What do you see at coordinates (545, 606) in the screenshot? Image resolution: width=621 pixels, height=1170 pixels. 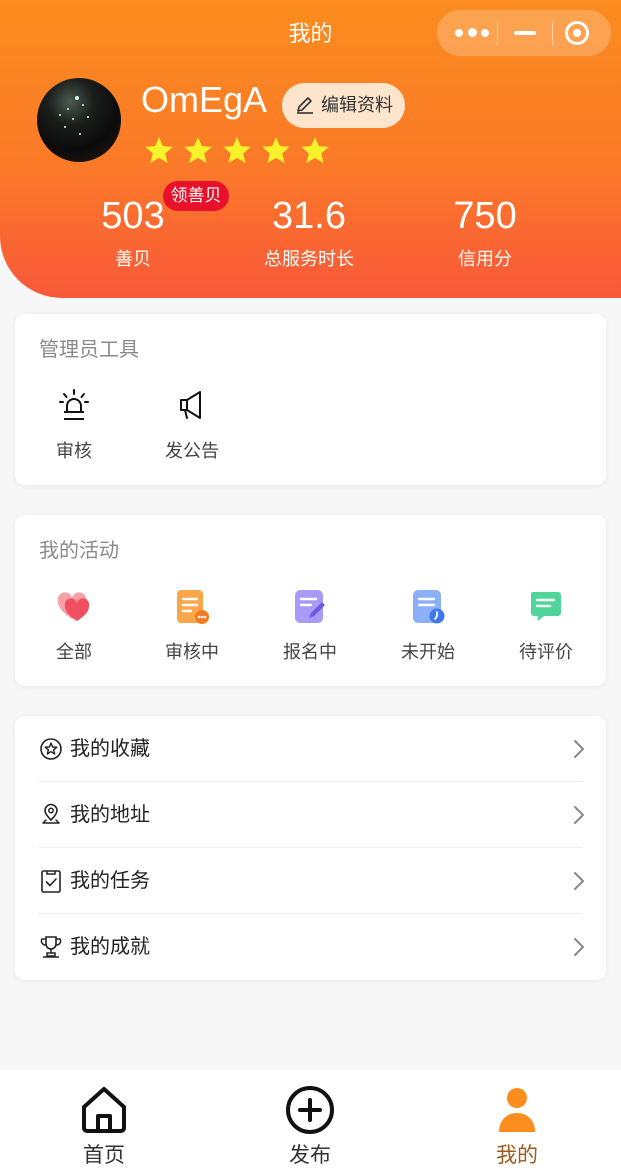 I see `chat-bubble-icon` at bounding box center [545, 606].